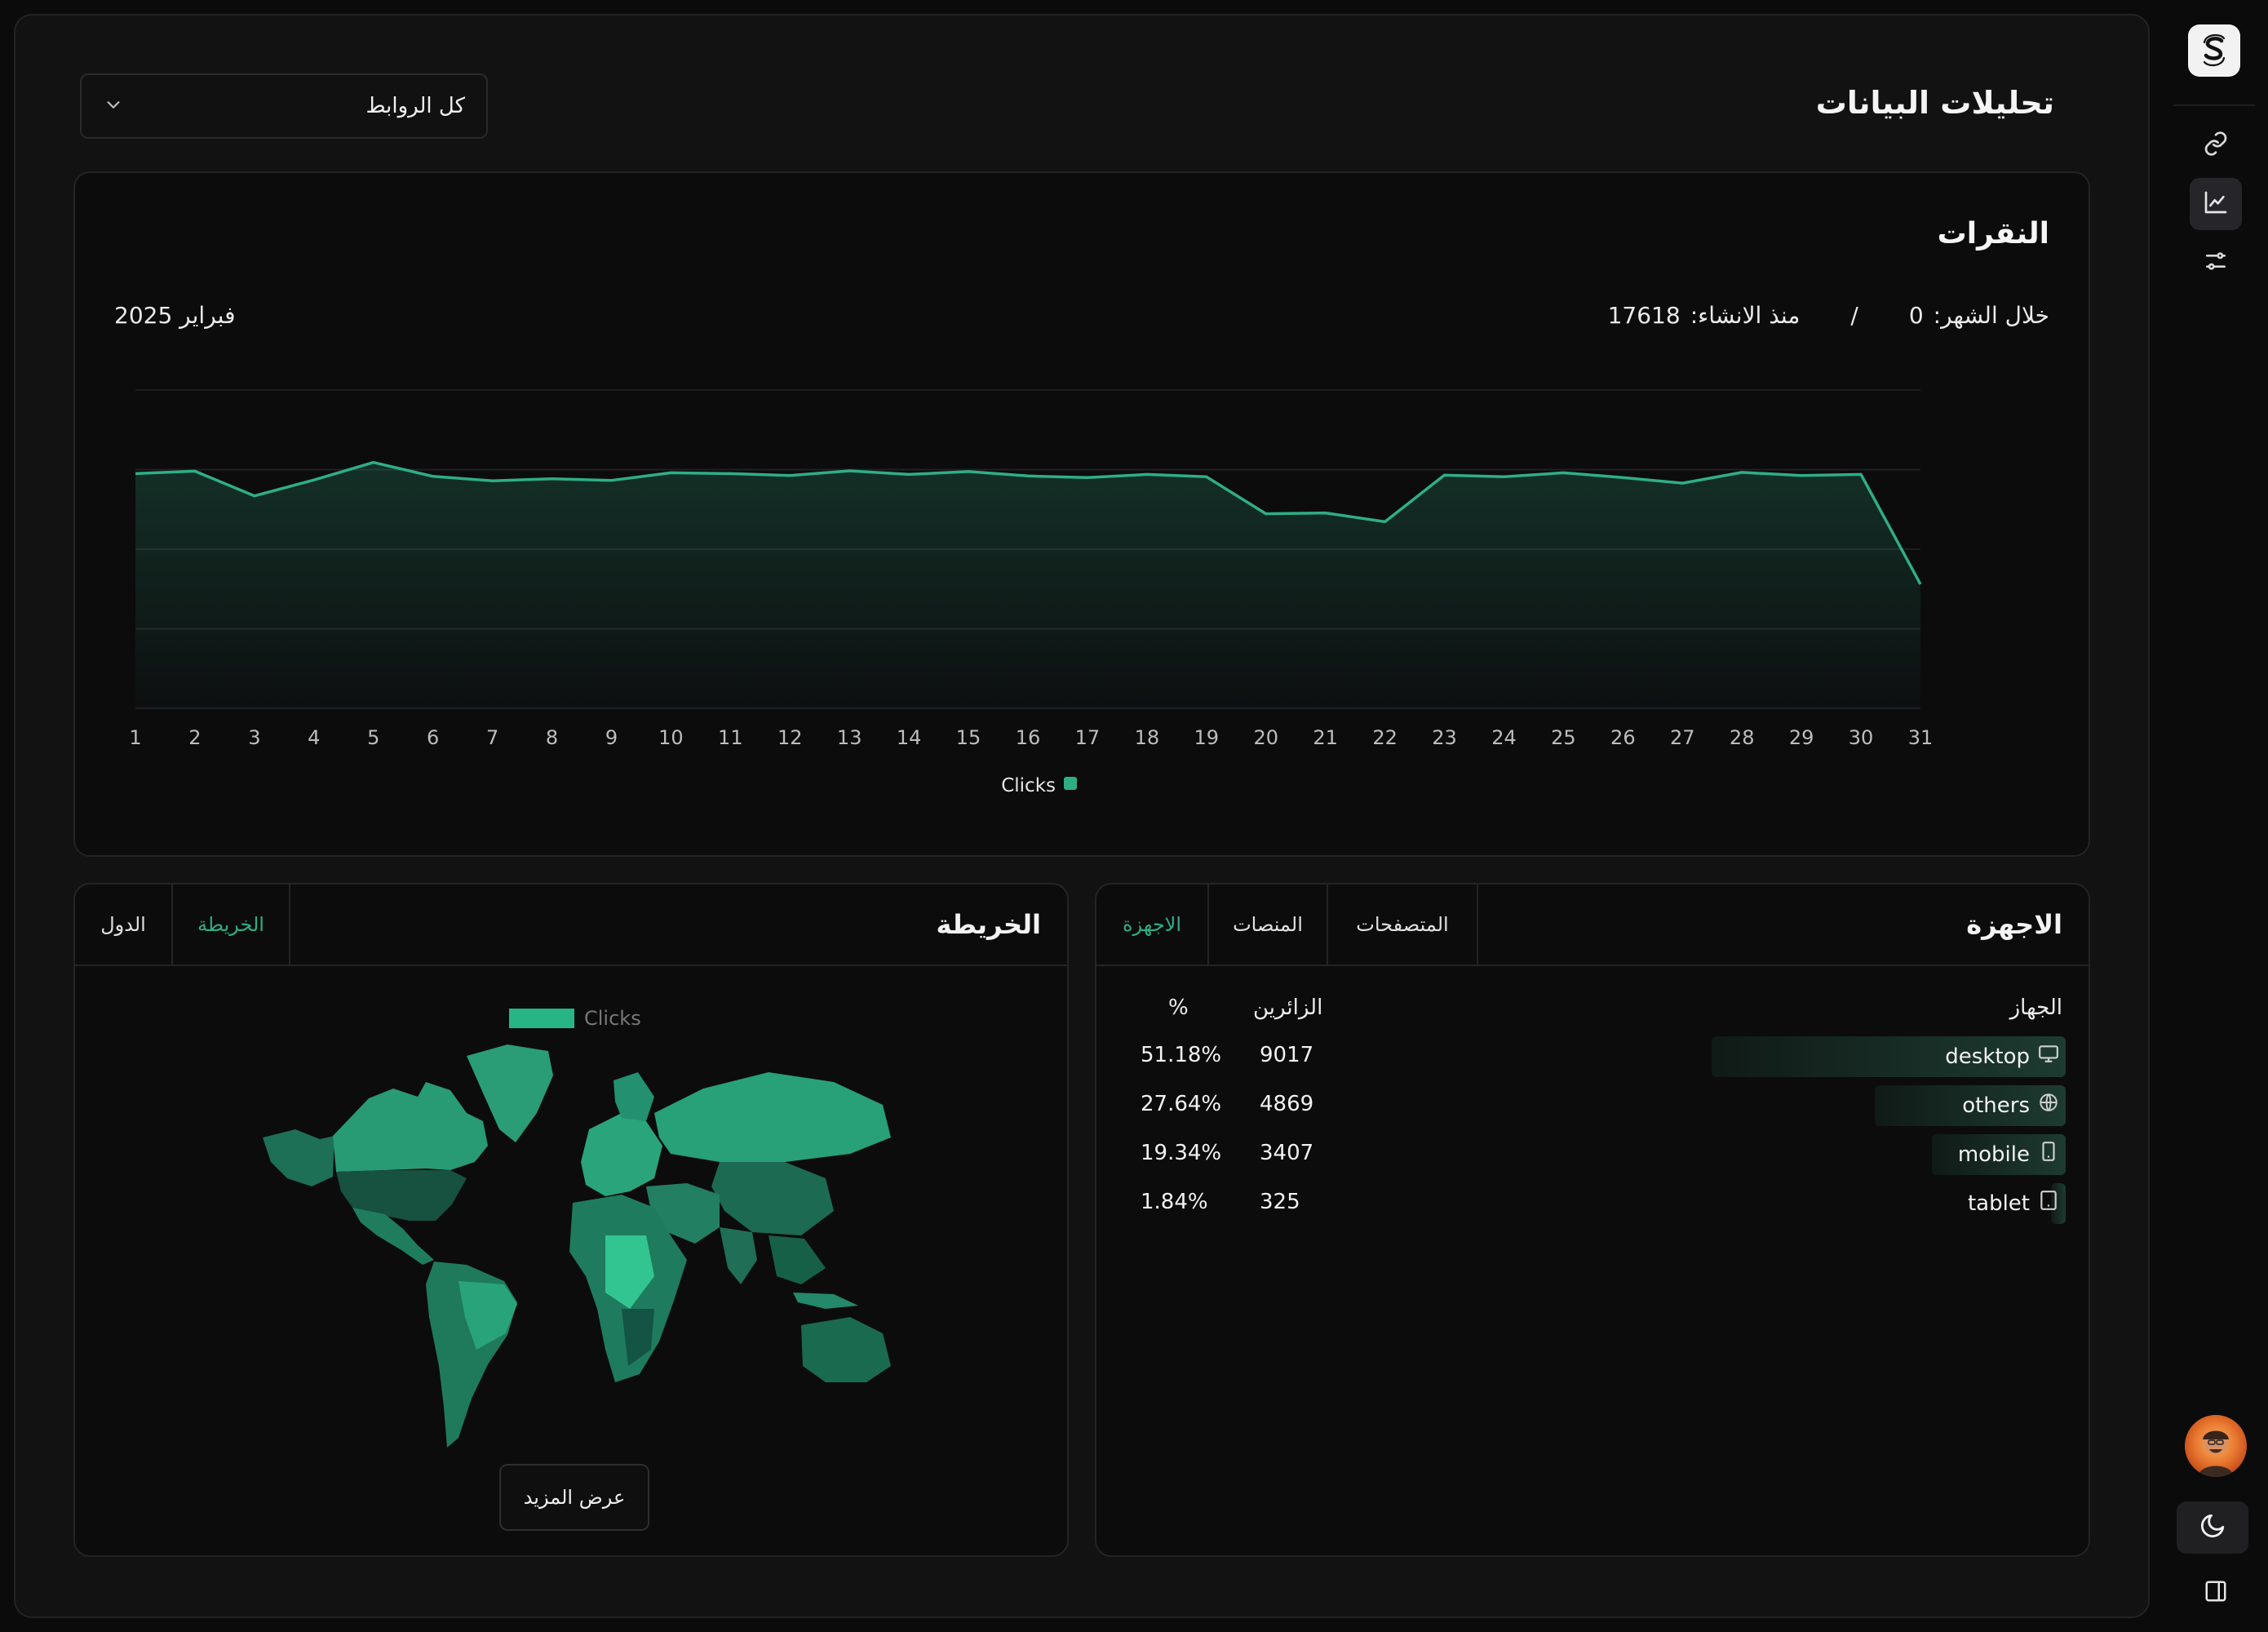 The height and width of the screenshot is (1632, 2268). Describe the element at coordinates (1623, 737) in the screenshot. I see `x-tick-label: 26` at that location.